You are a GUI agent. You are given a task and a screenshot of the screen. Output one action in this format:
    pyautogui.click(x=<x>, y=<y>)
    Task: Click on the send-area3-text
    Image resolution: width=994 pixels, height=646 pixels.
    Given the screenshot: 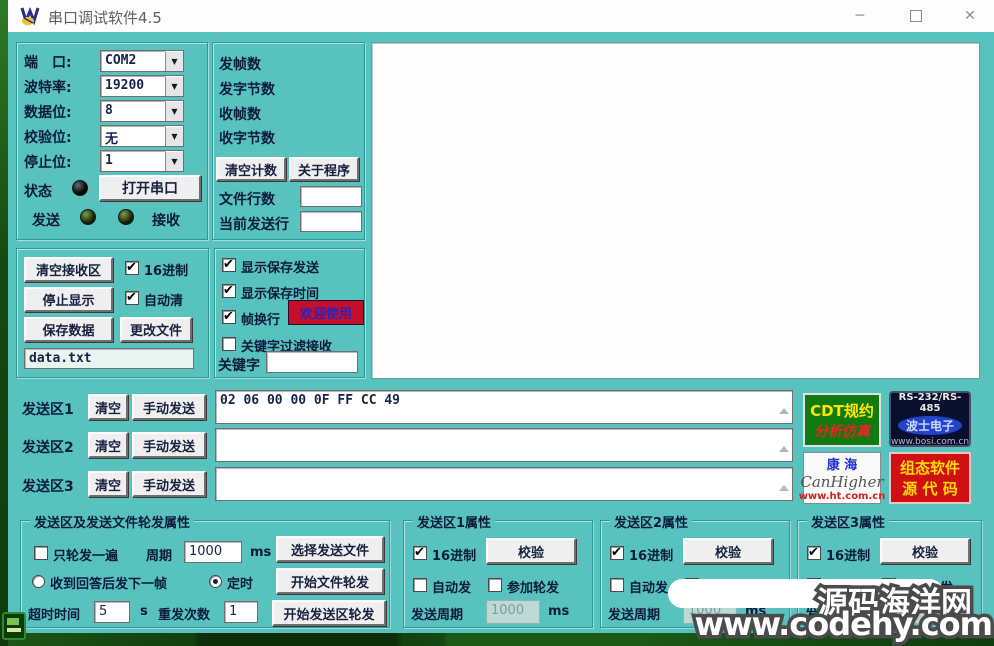 What is the action you would take?
    pyautogui.click(x=504, y=484)
    